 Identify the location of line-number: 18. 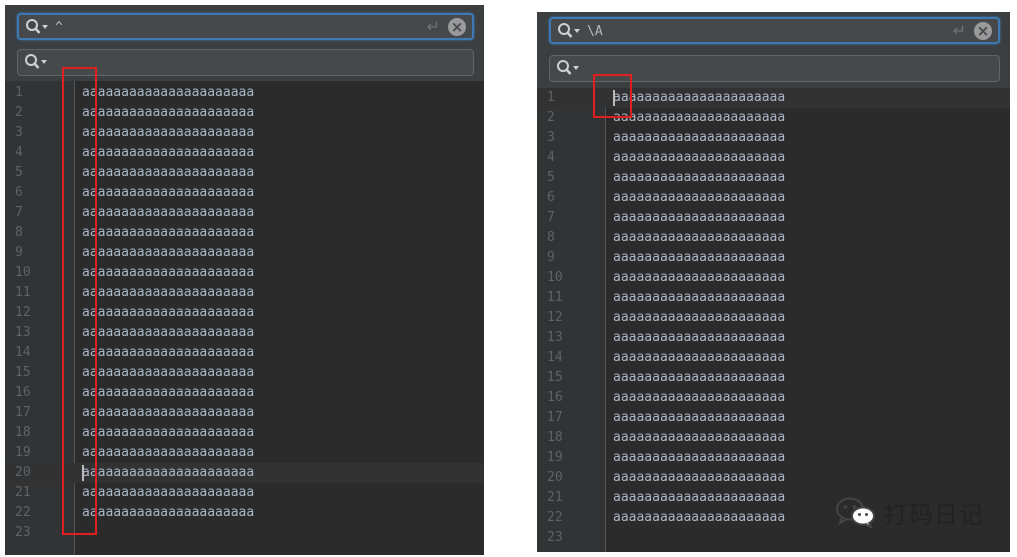
(23, 432).